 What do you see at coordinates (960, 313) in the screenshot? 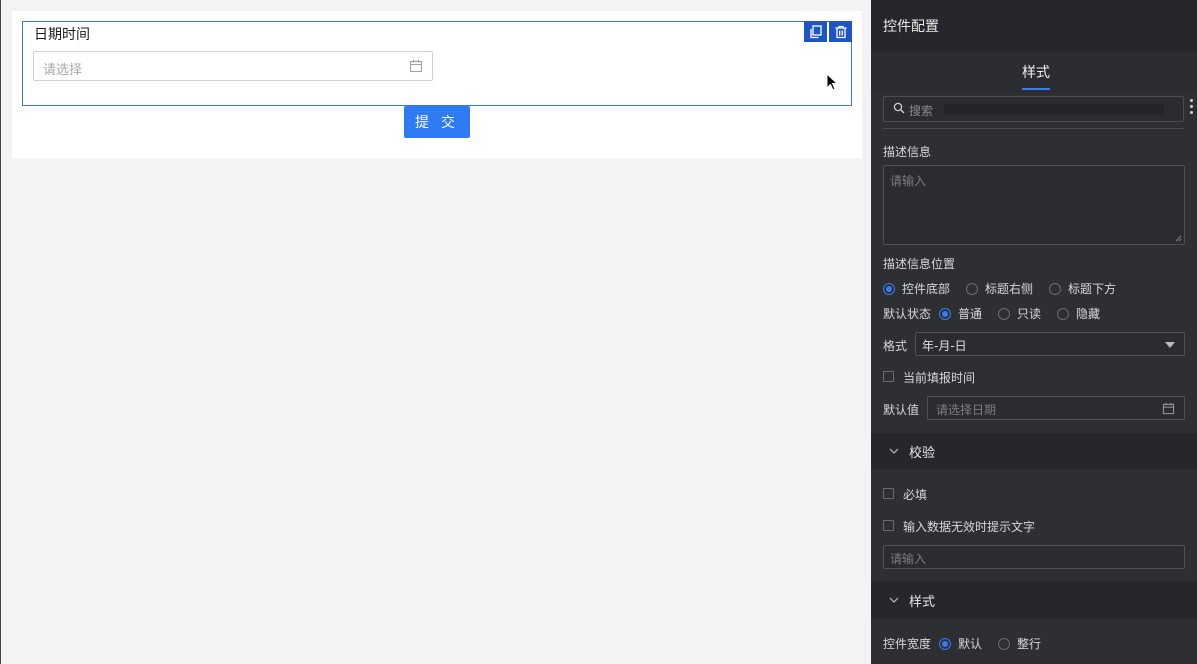
I see `state-normal: 普通` at bounding box center [960, 313].